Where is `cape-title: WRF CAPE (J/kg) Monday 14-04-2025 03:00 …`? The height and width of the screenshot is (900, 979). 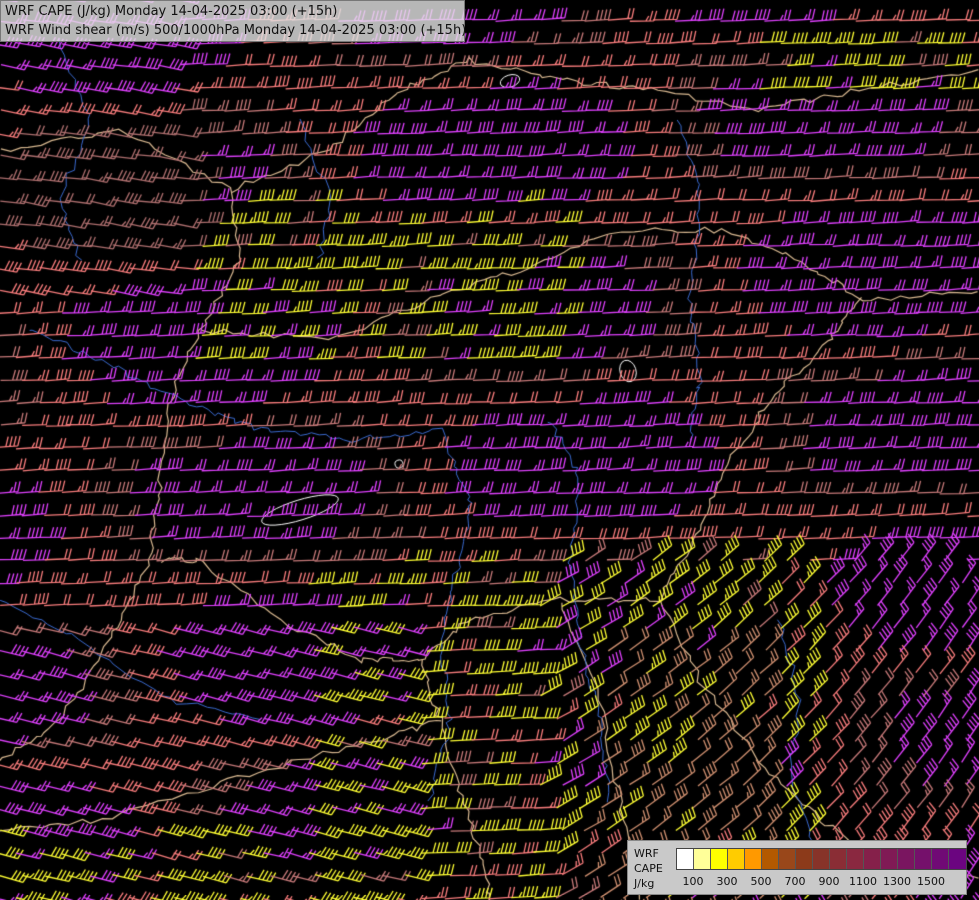 cape-title: WRF CAPE (J/kg) Monday 14-04-2025 03:00 … is located at coordinates (171, 11).